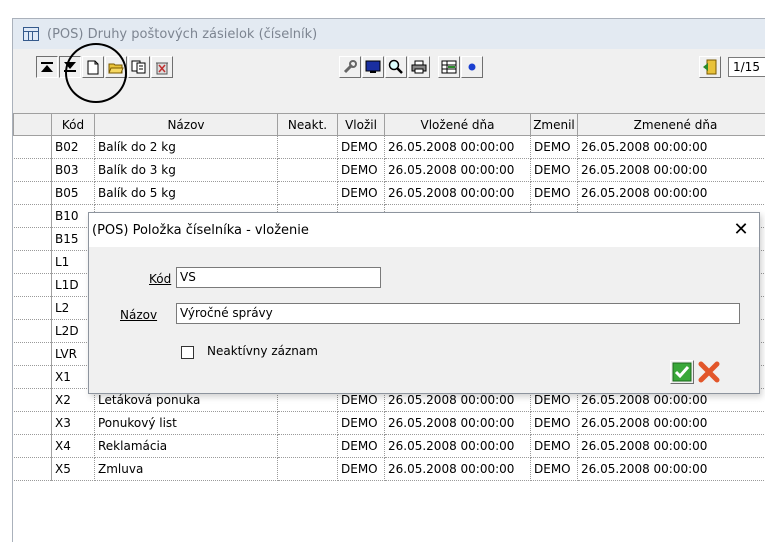  I want to click on exit-button, so click(710, 67).